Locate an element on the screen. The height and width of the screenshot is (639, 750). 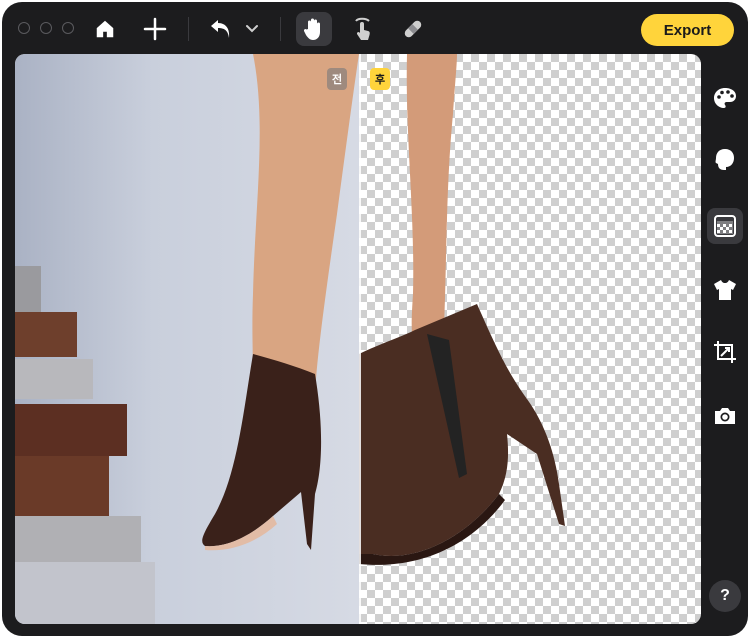
before-badge: 전 is located at coordinates (337, 79).